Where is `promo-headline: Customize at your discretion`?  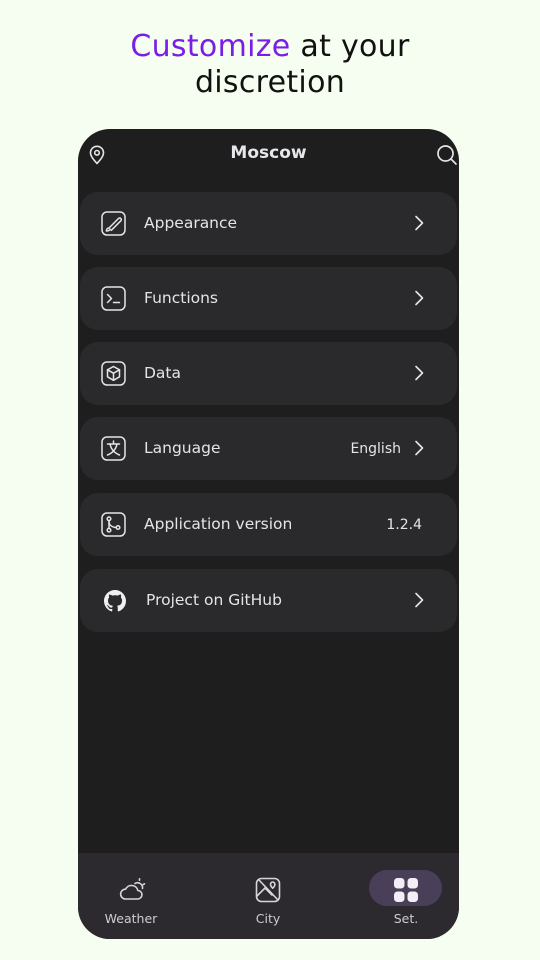 promo-headline: Customize at your discretion is located at coordinates (270, 65).